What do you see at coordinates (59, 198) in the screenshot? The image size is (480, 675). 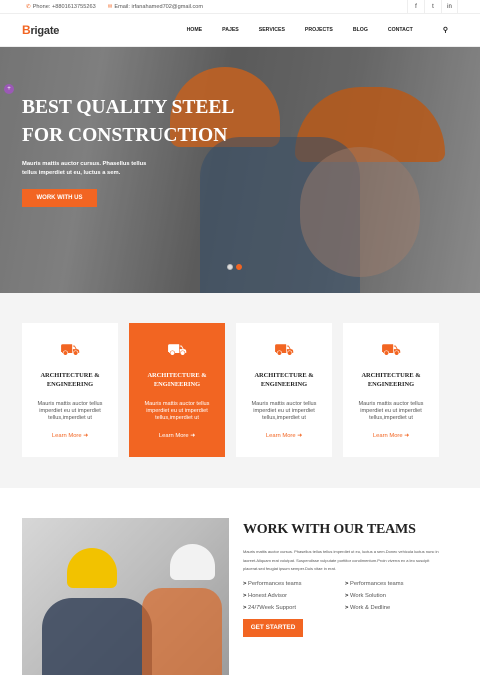 I see `work-with-us-button: WORK WITH US` at bounding box center [59, 198].